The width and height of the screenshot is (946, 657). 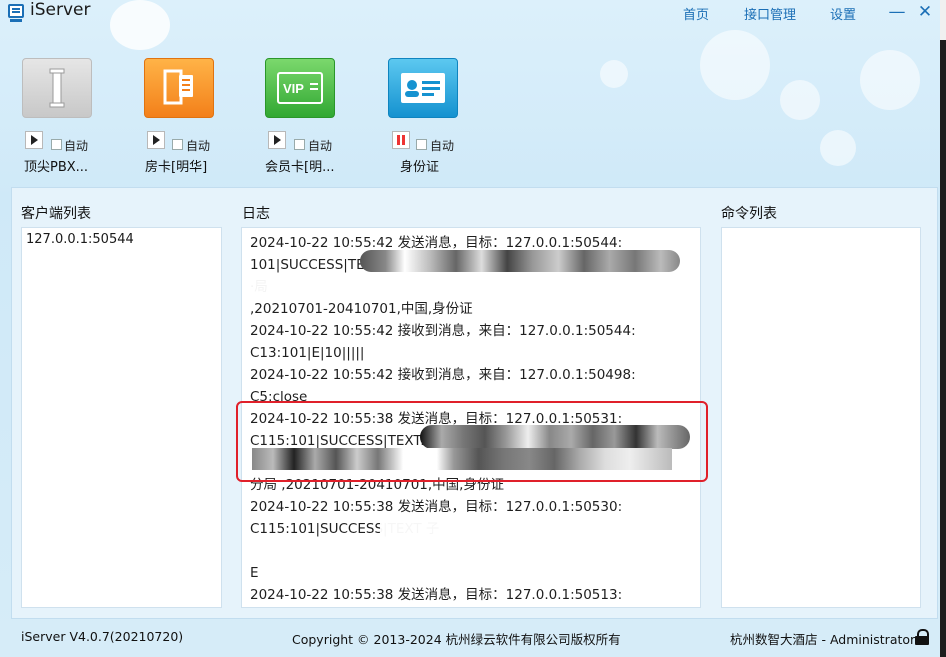 What do you see at coordinates (16, 11) in the screenshot?
I see `monitor-icon` at bounding box center [16, 11].